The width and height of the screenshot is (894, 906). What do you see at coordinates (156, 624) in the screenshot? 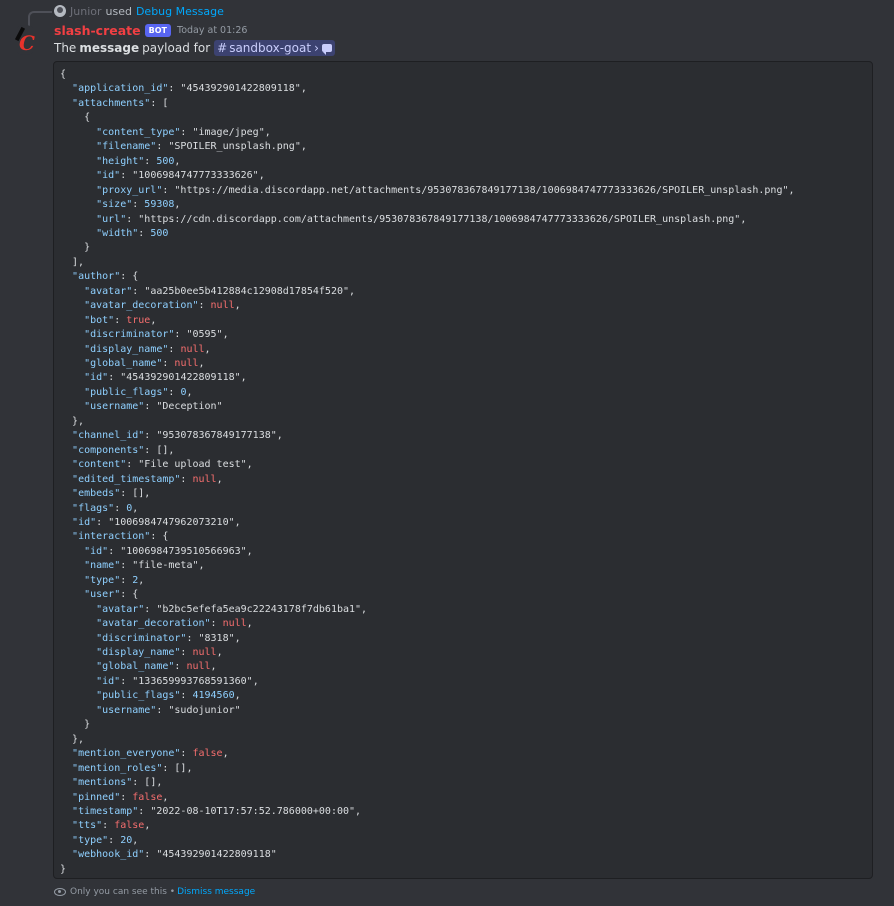
I see `code-line: "avatar_decoration": null,` at bounding box center [156, 624].